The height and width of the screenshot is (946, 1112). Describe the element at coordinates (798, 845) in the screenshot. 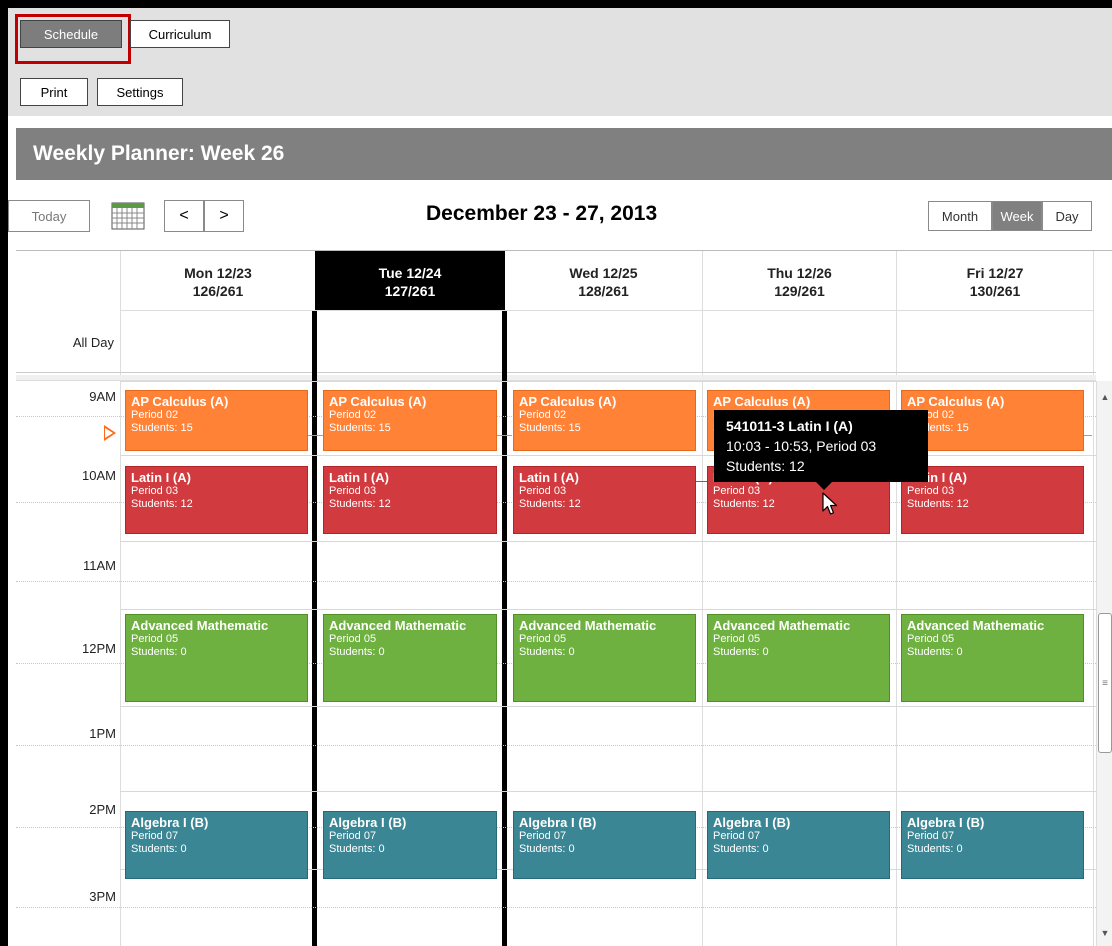

I see `event-algebra-thu: Algebra I (B) Period 07 Students: 0` at that location.